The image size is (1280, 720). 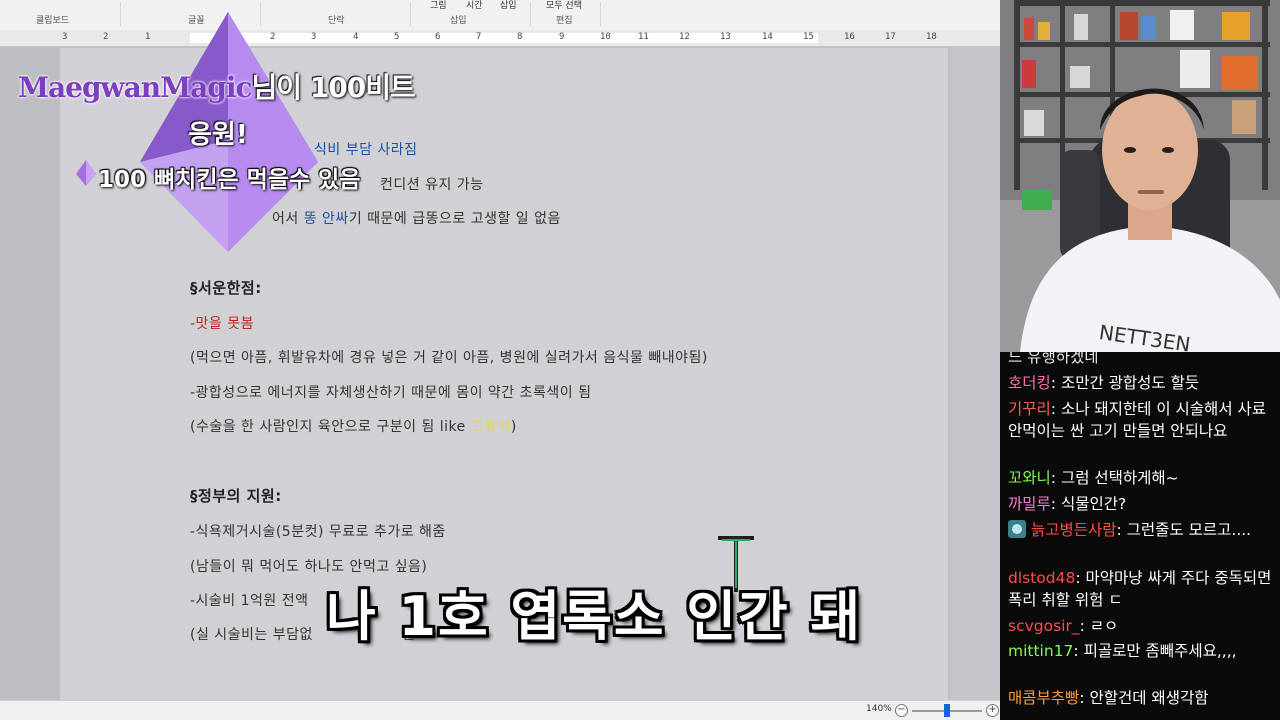 What do you see at coordinates (879, 709) in the screenshot?
I see `zoom-level: 140%` at bounding box center [879, 709].